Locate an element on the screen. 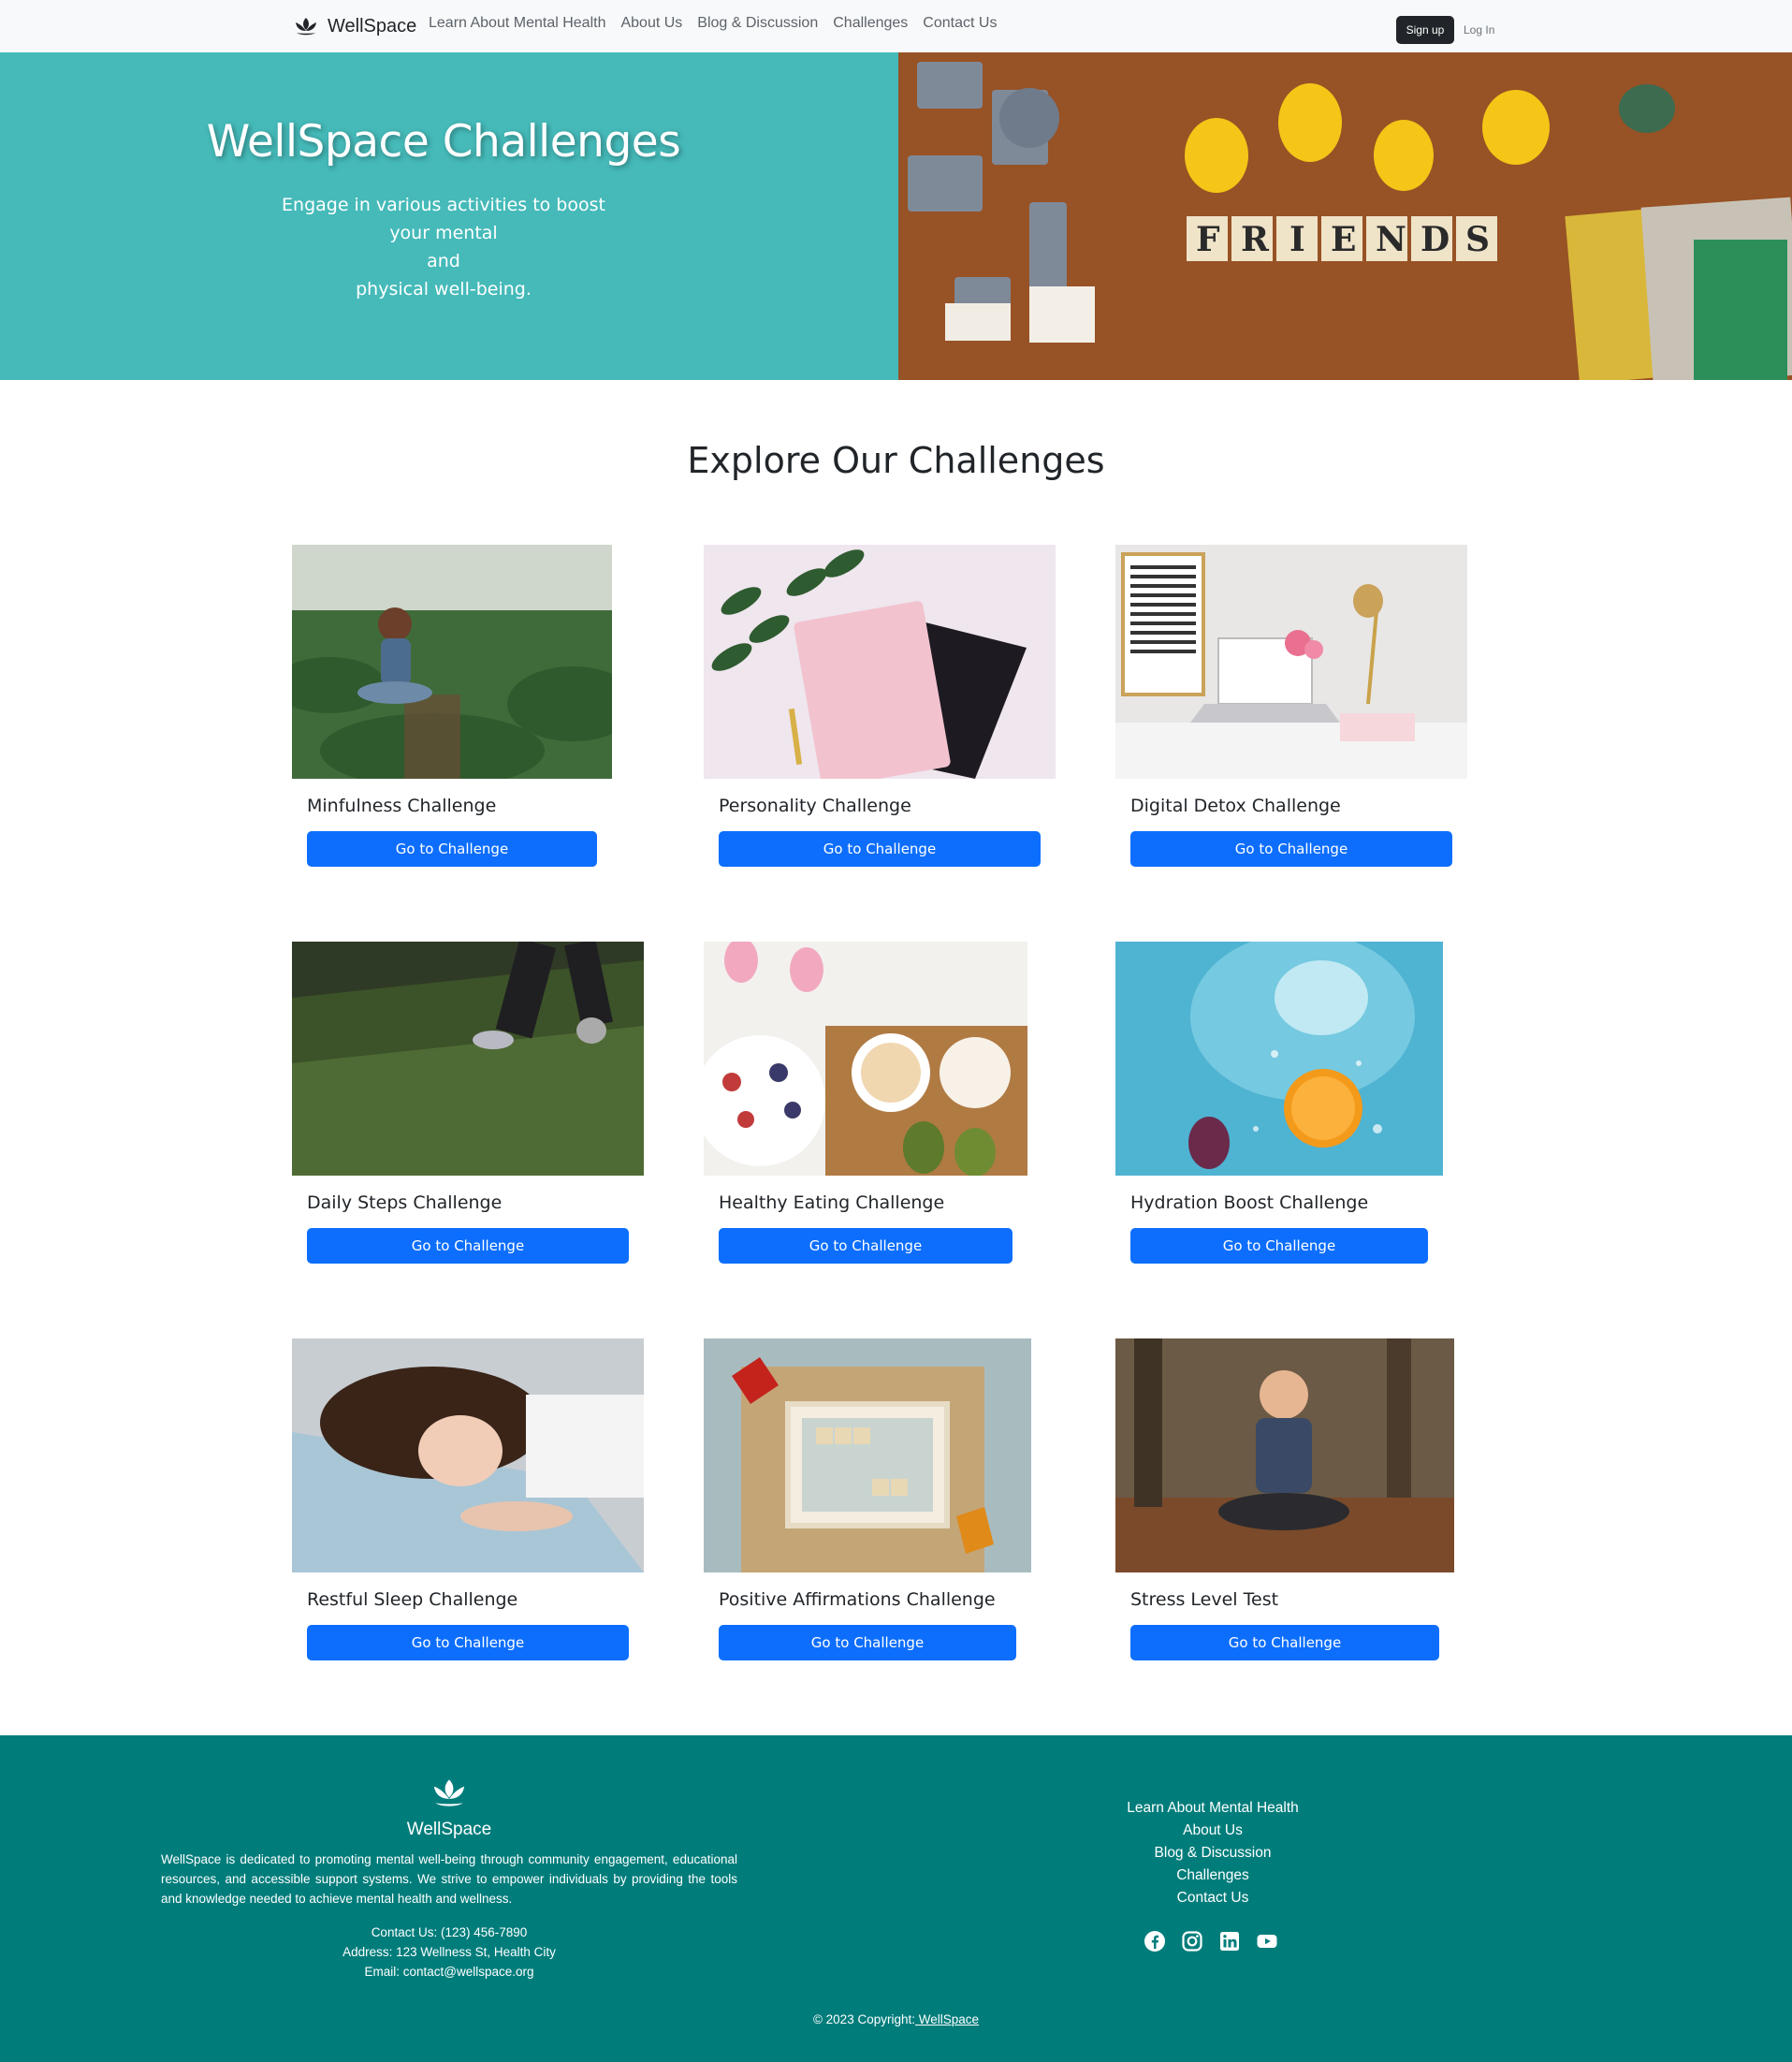 This screenshot has height=2062, width=1792. footer-address: Address: 123 Wellness St, Health City is located at coordinates (449, 1952).